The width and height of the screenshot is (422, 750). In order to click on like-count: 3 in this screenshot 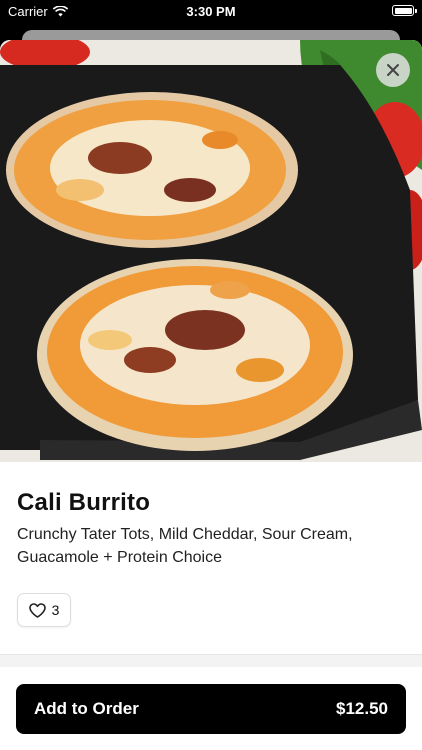, I will do `click(55, 610)`.